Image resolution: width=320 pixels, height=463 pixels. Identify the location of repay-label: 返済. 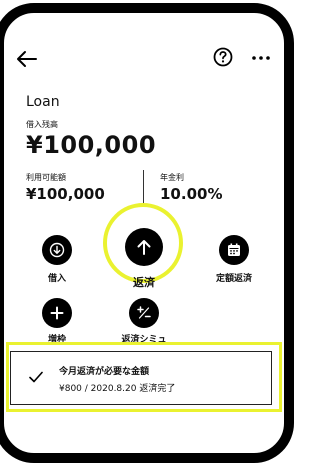
(144, 282).